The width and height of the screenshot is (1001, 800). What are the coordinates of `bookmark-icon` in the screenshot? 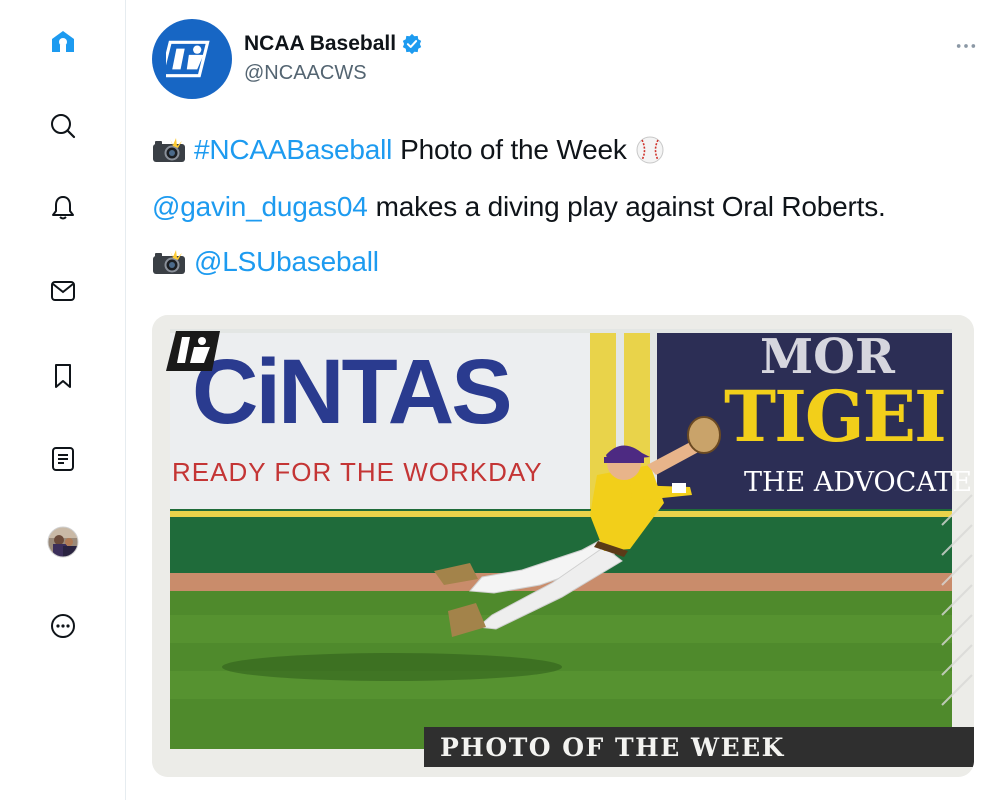 It's located at (63, 376).